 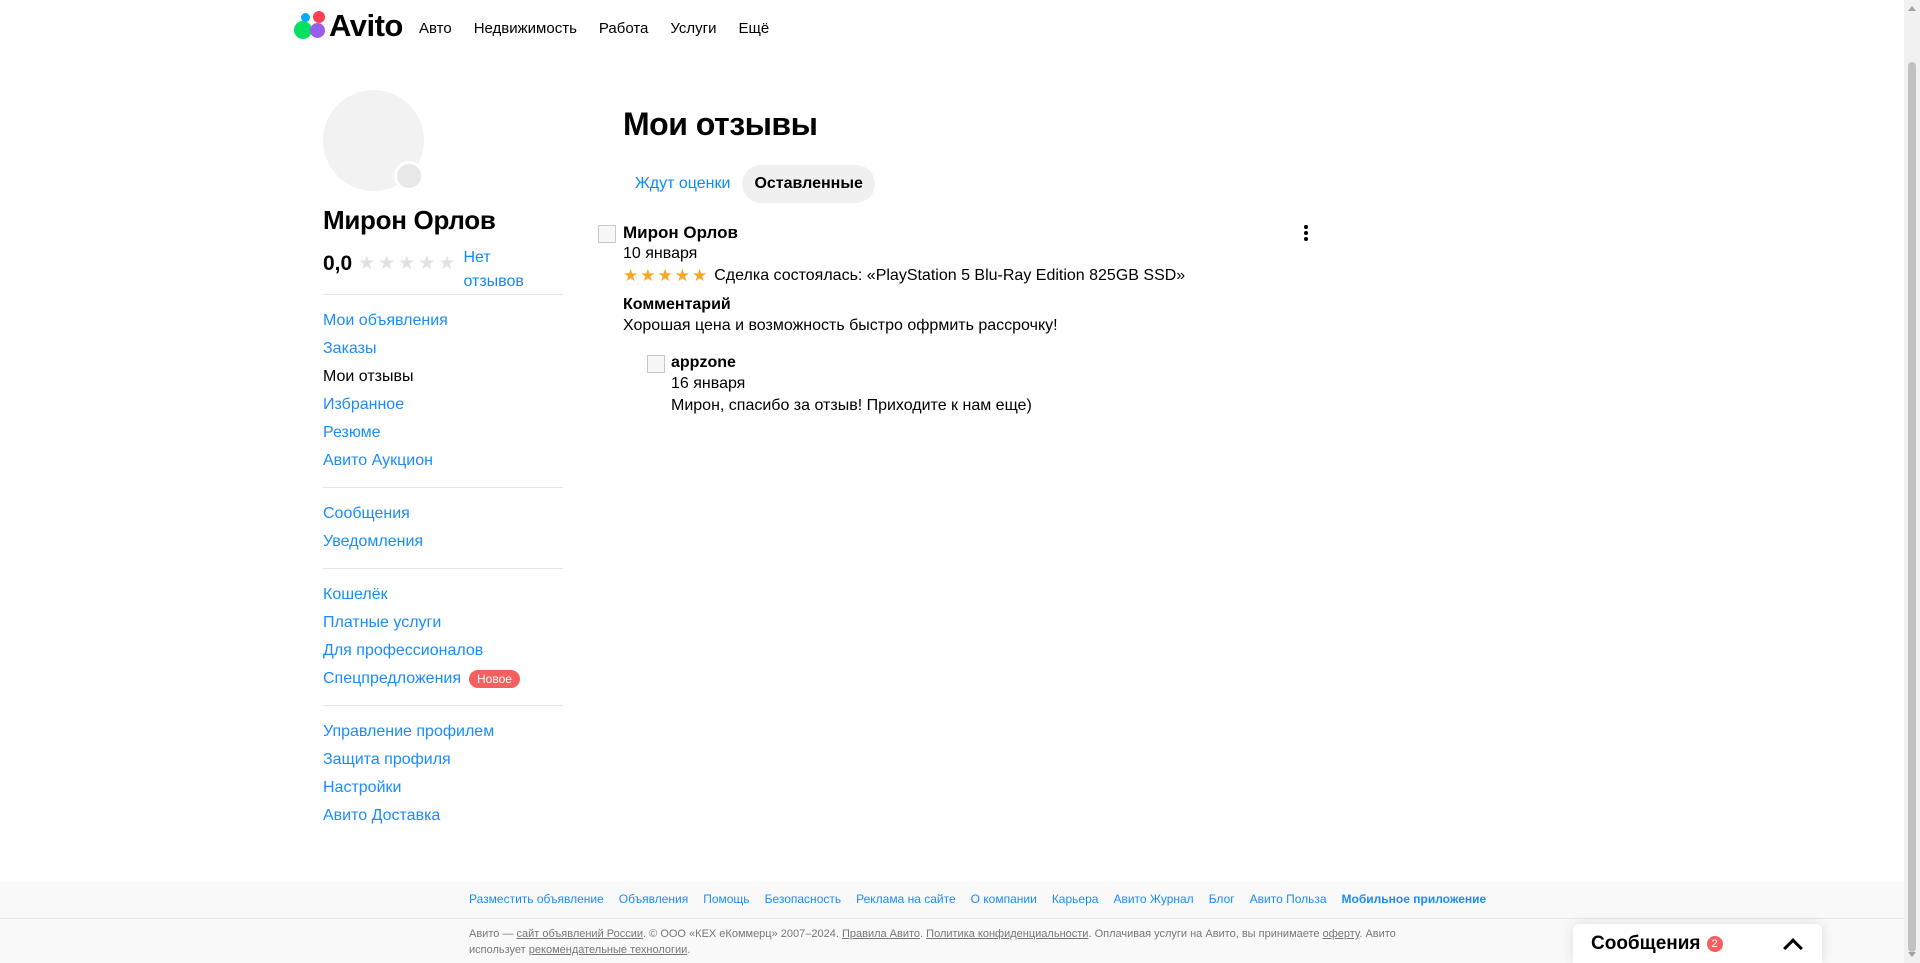 I want to click on rating-row: 0,0 ★ ★ ★ ★ ★ Нет отзывов, so click(x=443, y=271).